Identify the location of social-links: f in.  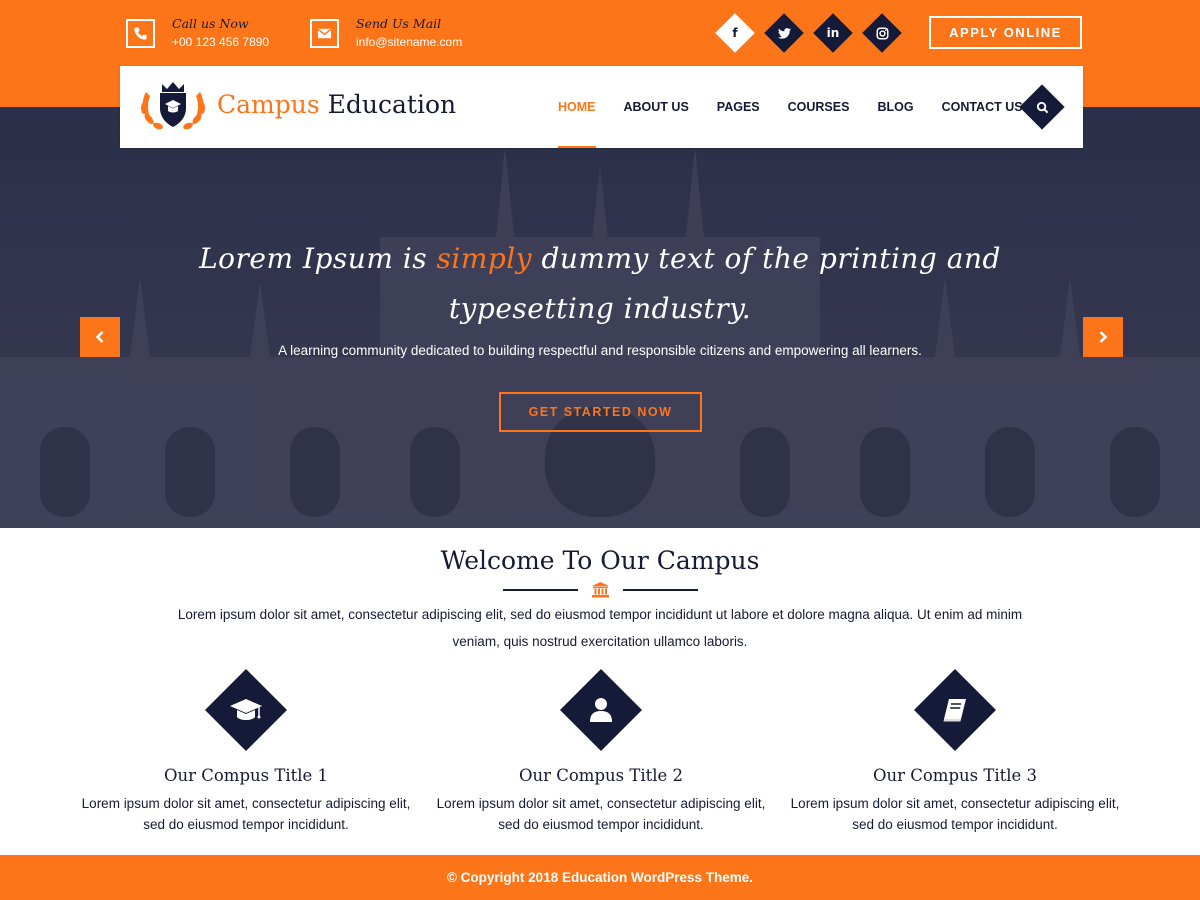
(813, 33).